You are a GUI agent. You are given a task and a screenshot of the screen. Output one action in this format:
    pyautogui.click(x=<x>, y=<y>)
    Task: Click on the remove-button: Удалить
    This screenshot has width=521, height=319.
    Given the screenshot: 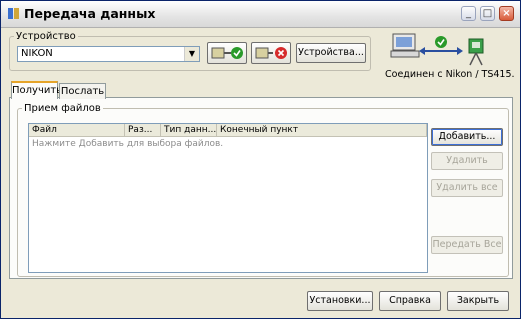 What is the action you would take?
    pyautogui.click(x=467, y=161)
    